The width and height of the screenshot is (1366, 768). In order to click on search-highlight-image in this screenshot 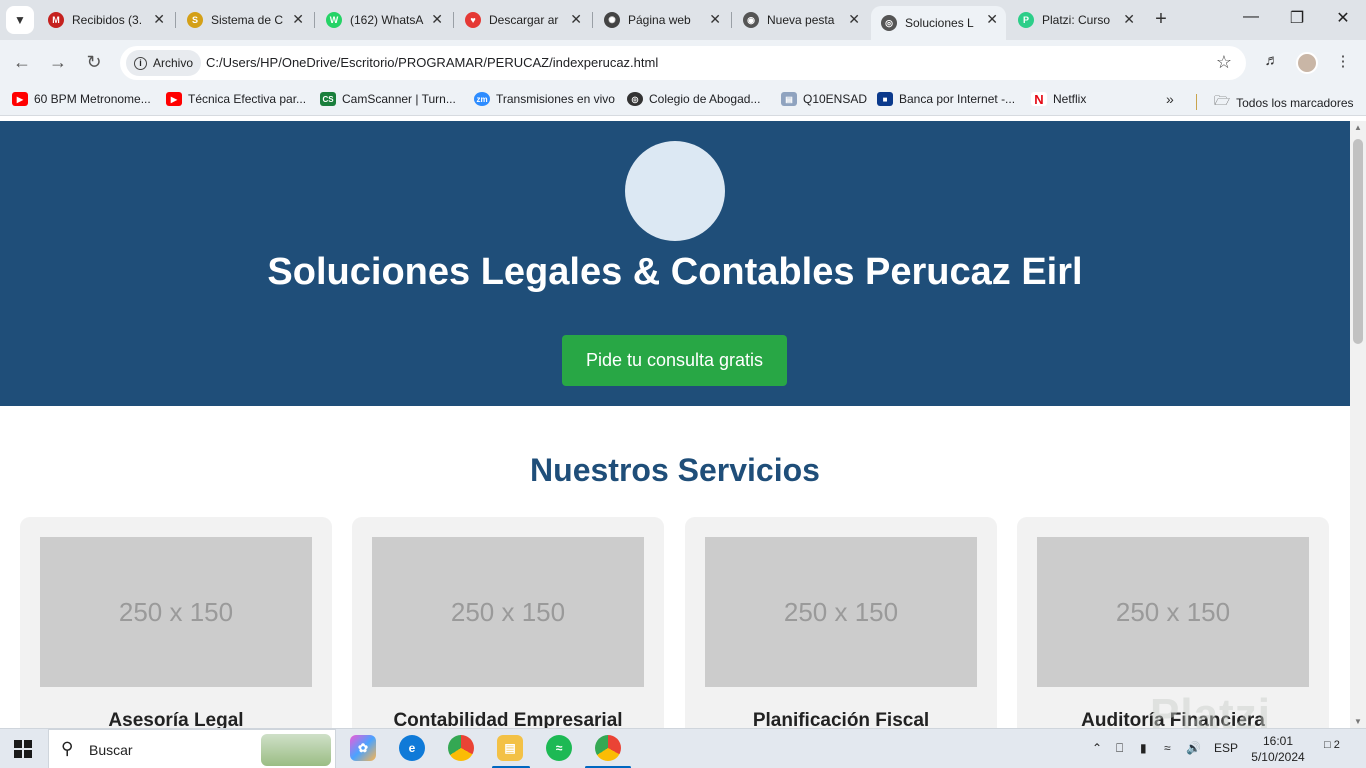, I will do `click(296, 750)`.